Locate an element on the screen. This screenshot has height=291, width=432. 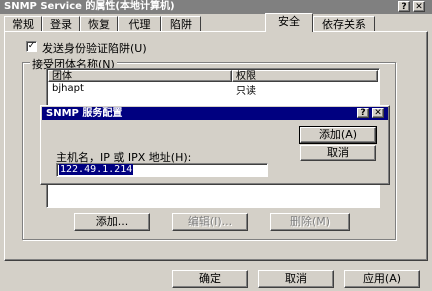
col-header-rights: 权限 is located at coordinates (305, 76).